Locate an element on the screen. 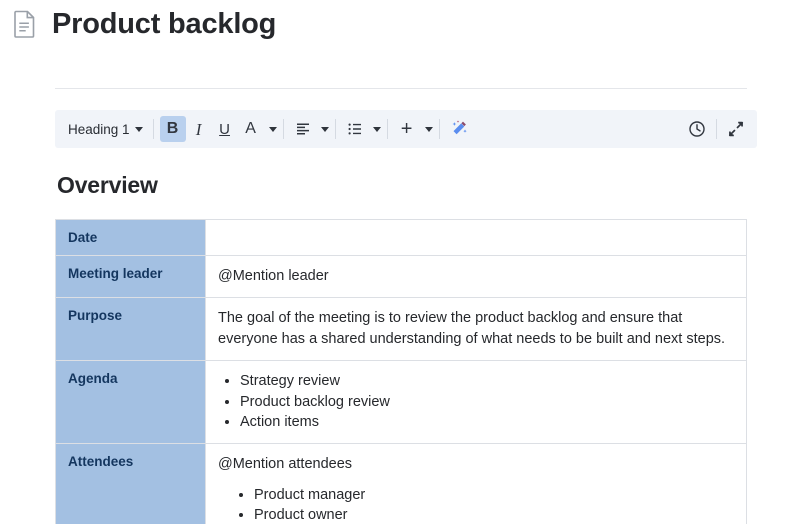 The image size is (800, 524). toolbar-right-group is located at coordinates (716, 129).